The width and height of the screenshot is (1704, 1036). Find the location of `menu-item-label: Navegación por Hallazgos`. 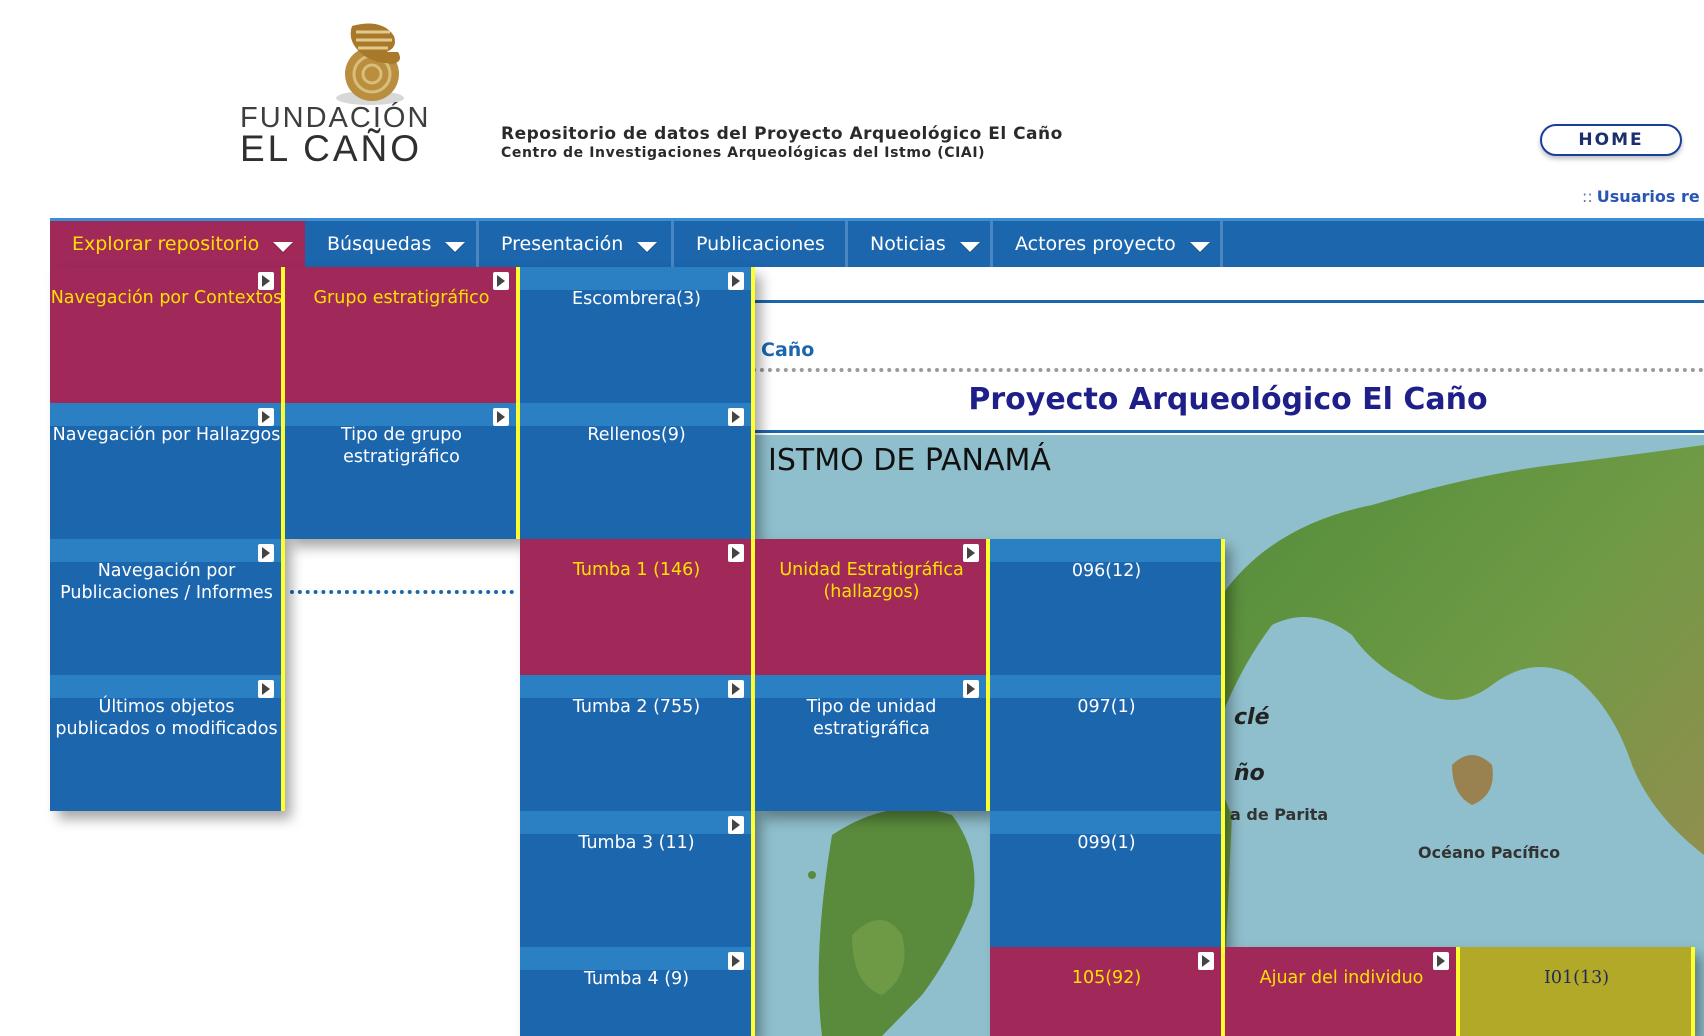

menu-item-label: Navegación por Hallazgos is located at coordinates (166, 435).